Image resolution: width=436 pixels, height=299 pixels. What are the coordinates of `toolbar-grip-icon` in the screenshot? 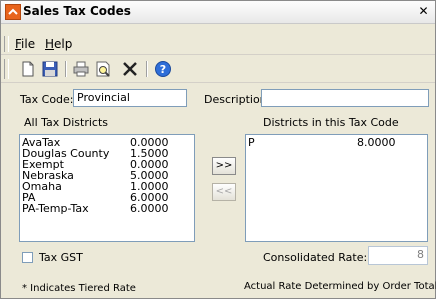 It's located at (6, 69).